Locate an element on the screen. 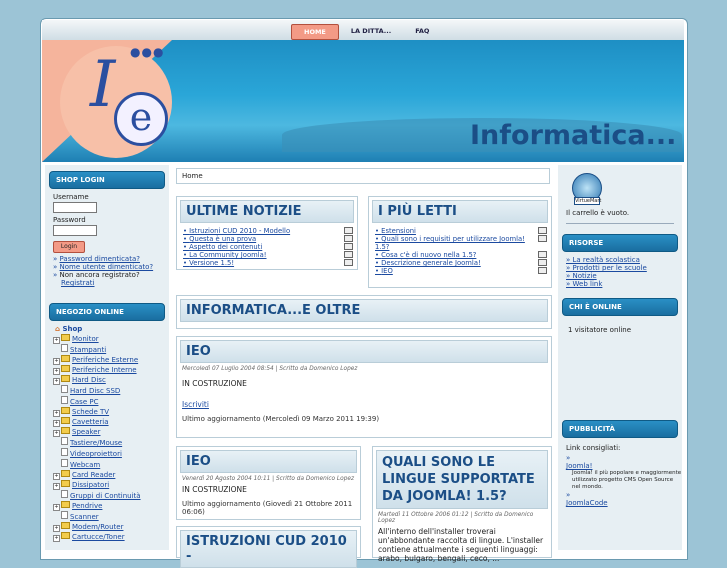 The width and height of the screenshot is (727, 568). shop-category: + Dissipatori is located at coordinates (111, 485).